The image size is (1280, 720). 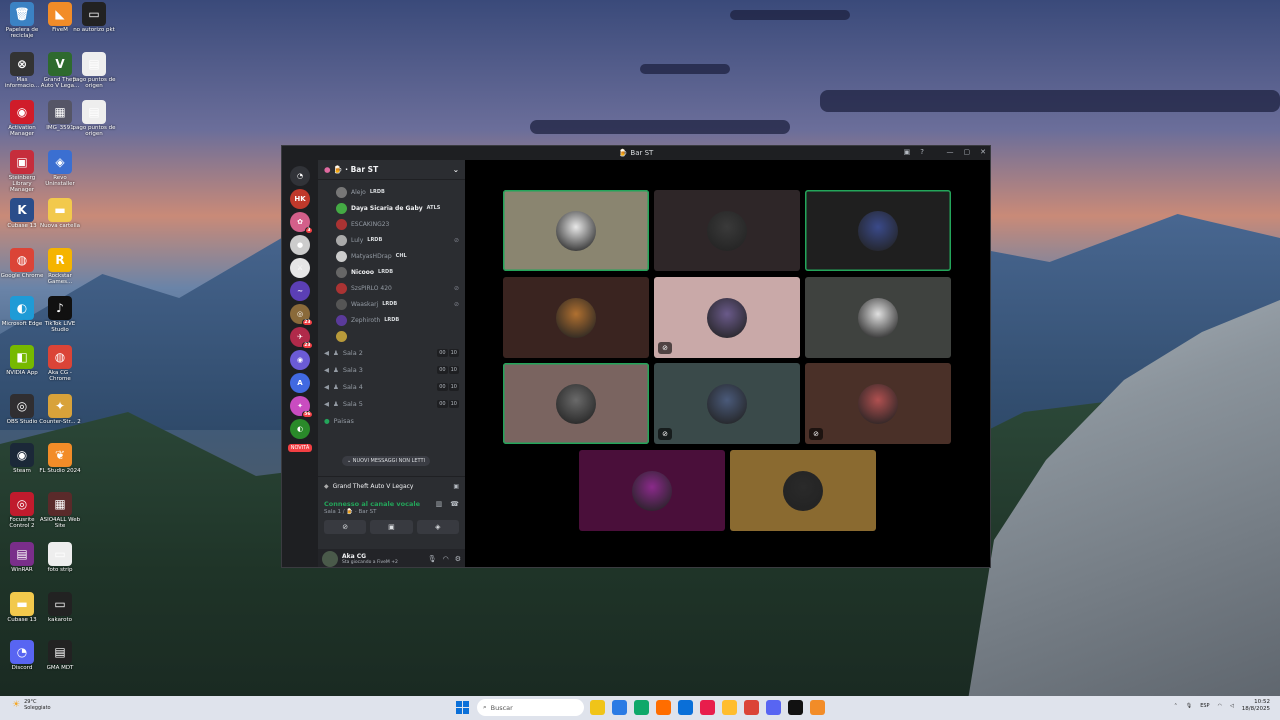 I want to click on desktop-icon: K Cubase 13, so click(x=22, y=221).